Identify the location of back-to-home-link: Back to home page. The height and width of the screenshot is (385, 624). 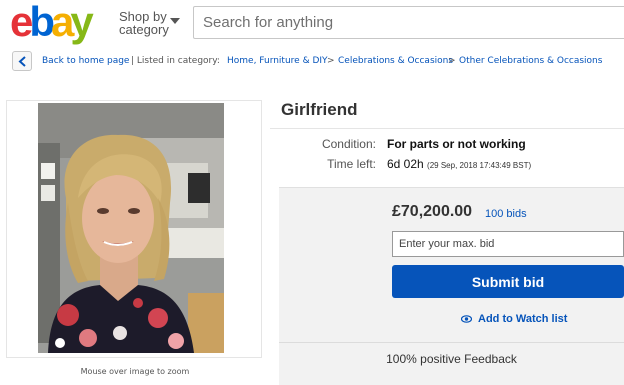
(85, 61).